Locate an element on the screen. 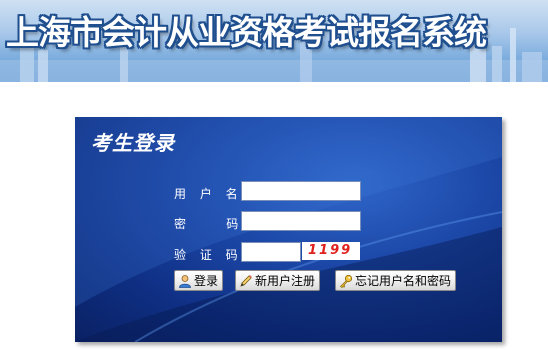 This screenshot has width=548, height=350. captcha-label: 验 证 码： is located at coordinates (217, 255).